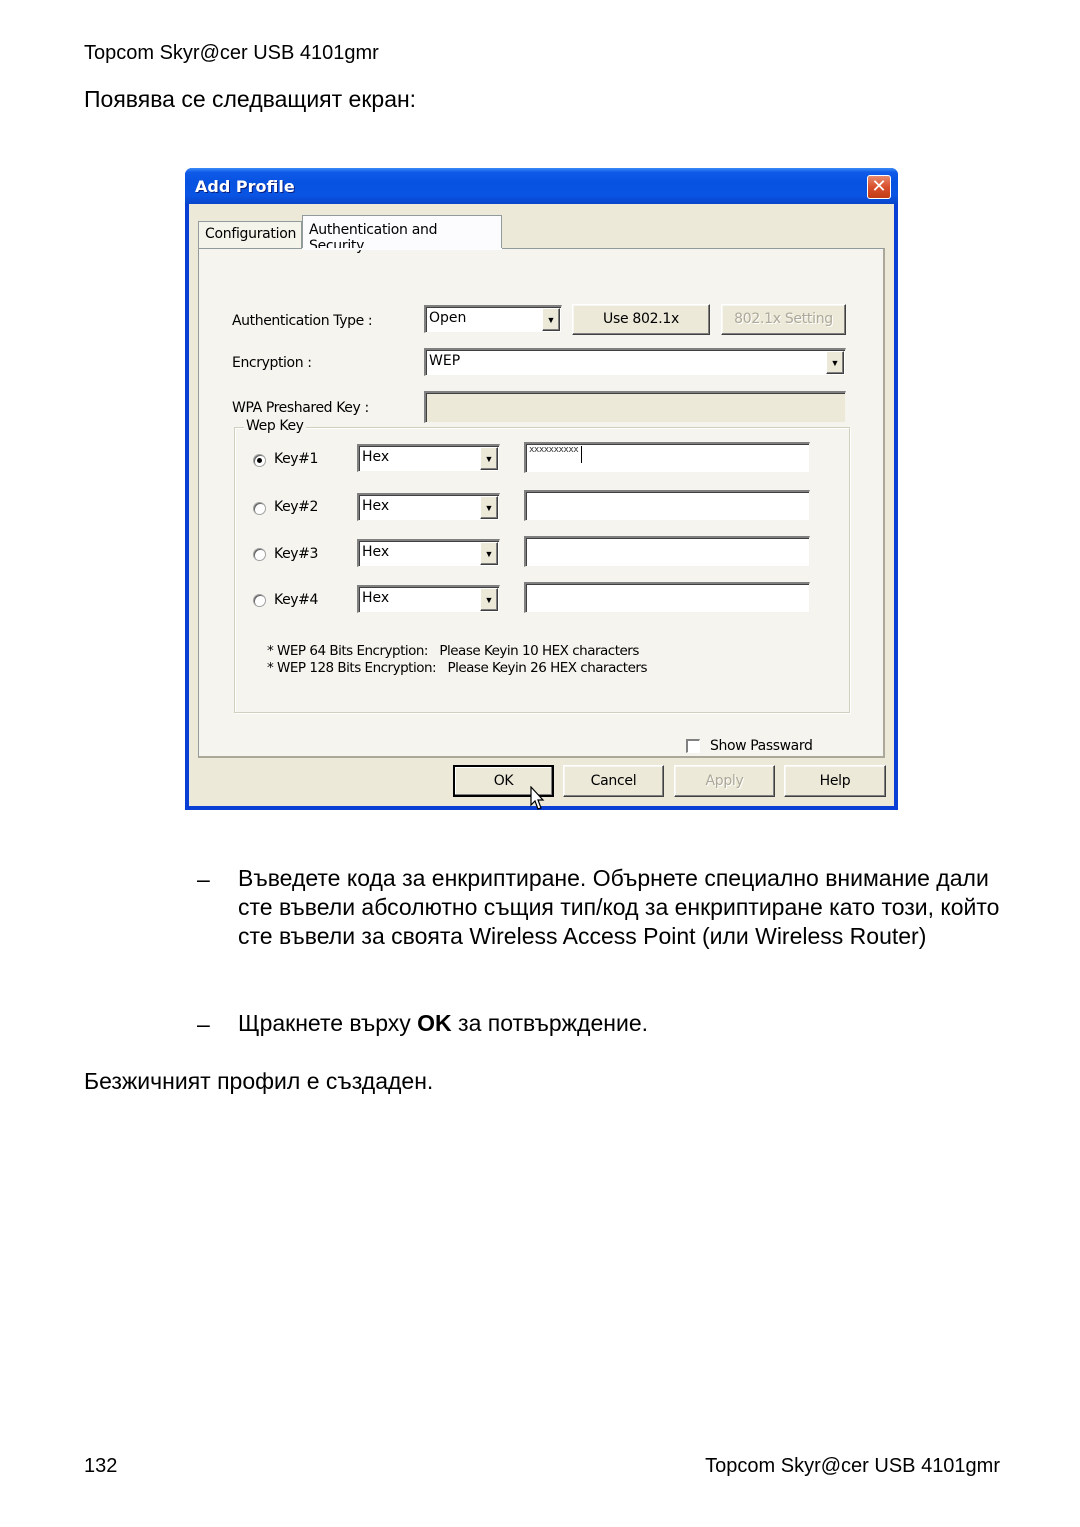 The width and height of the screenshot is (1080, 1527). What do you see at coordinates (376, 552) in the screenshot?
I see `key3-format-value: Hex` at bounding box center [376, 552].